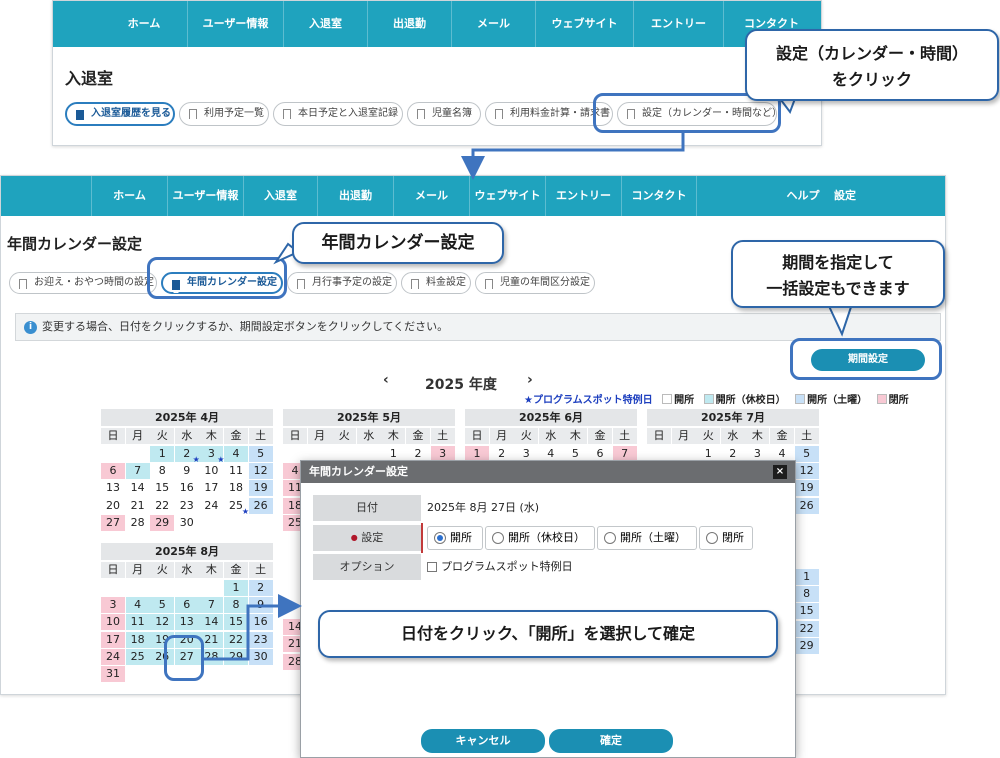 The width and height of the screenshot is (1000, 758). What do you see at coordinates (871, 79) in the screenshot?
I see `callout-settings-line2: をクリック` at bounding box center [871, 79].